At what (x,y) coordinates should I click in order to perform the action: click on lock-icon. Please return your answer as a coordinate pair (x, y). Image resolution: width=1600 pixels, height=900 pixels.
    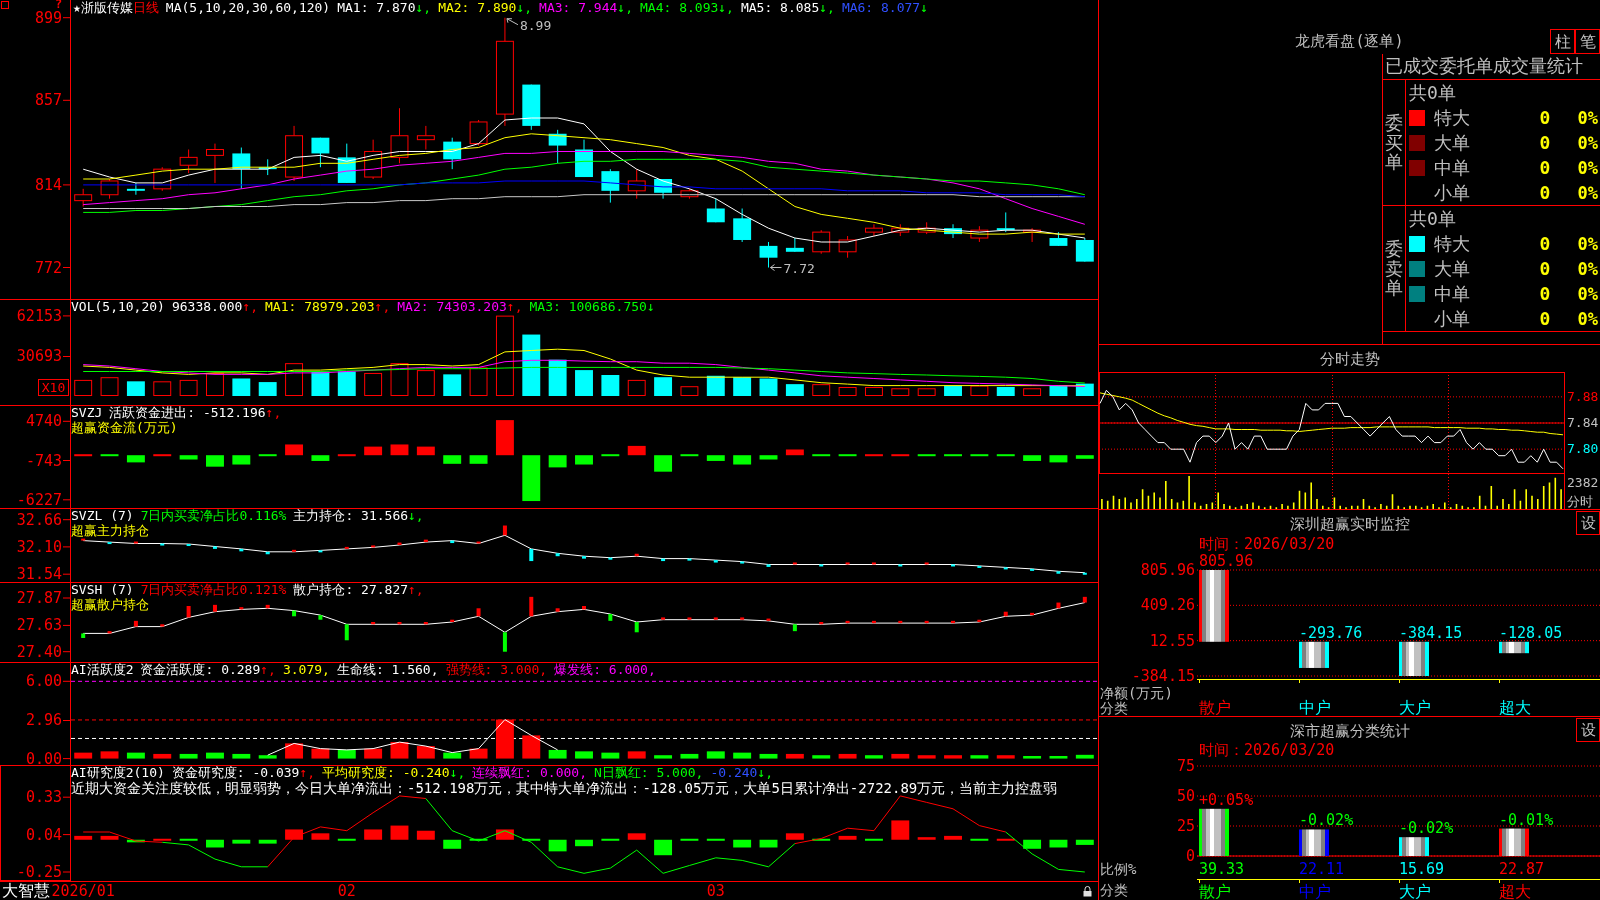
    Looking at the image, I should click on (1087, 891).